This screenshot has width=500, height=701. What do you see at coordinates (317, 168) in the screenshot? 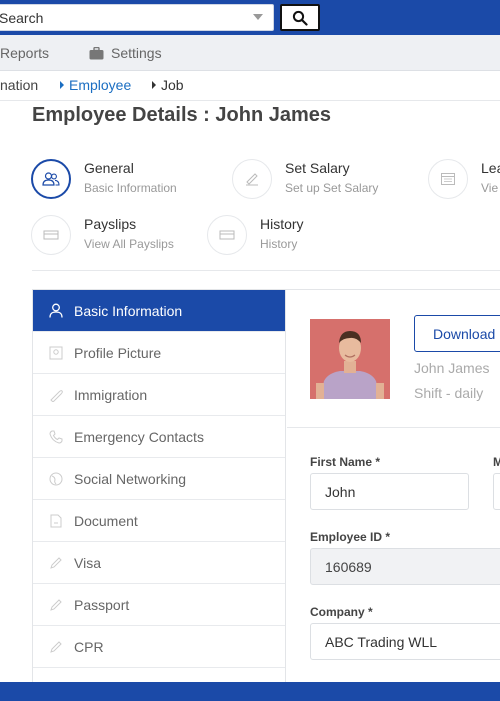
I see `tile-title: Set Salary` at bounding box center [317, 168].